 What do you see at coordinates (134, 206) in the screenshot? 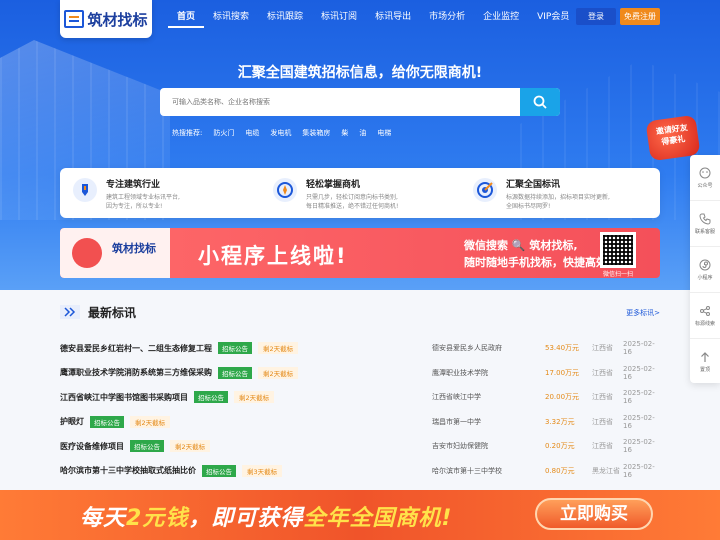
I see `feature-desc: 因为专注，所以专业!` at bounding box center [134, 206].